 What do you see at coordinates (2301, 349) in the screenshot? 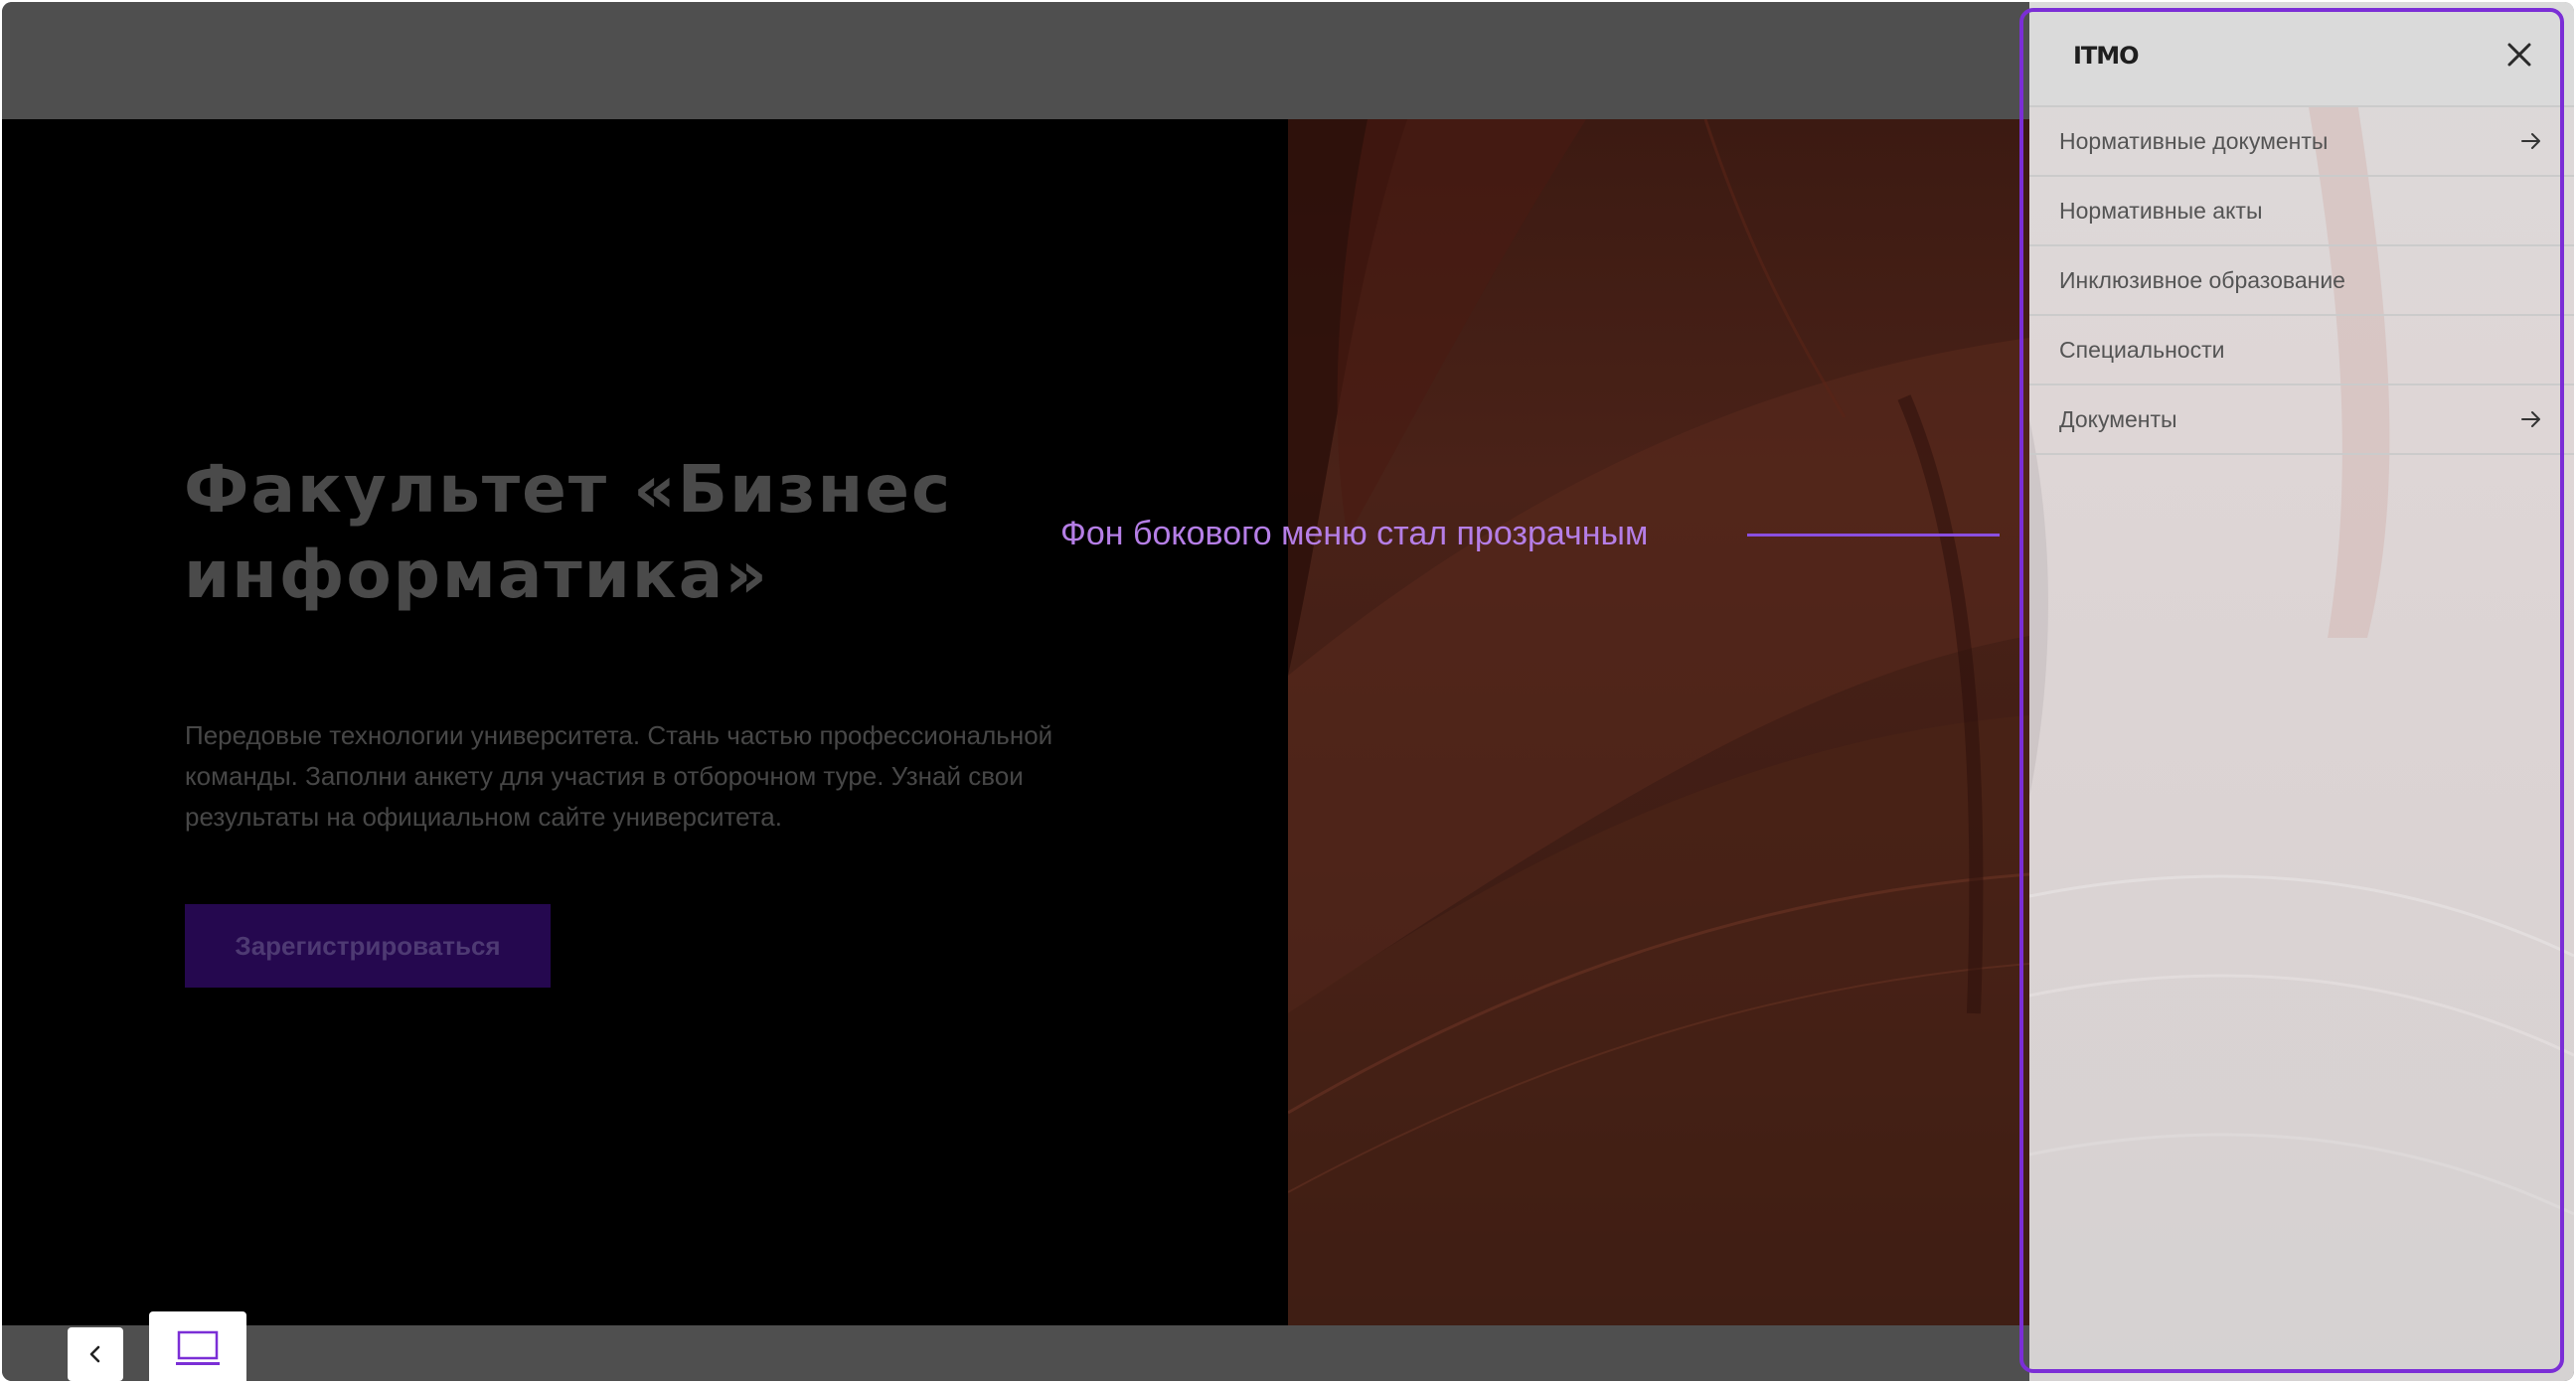
I see `menu-item-specialties: Специальности` at bounding box center [2301, 349].